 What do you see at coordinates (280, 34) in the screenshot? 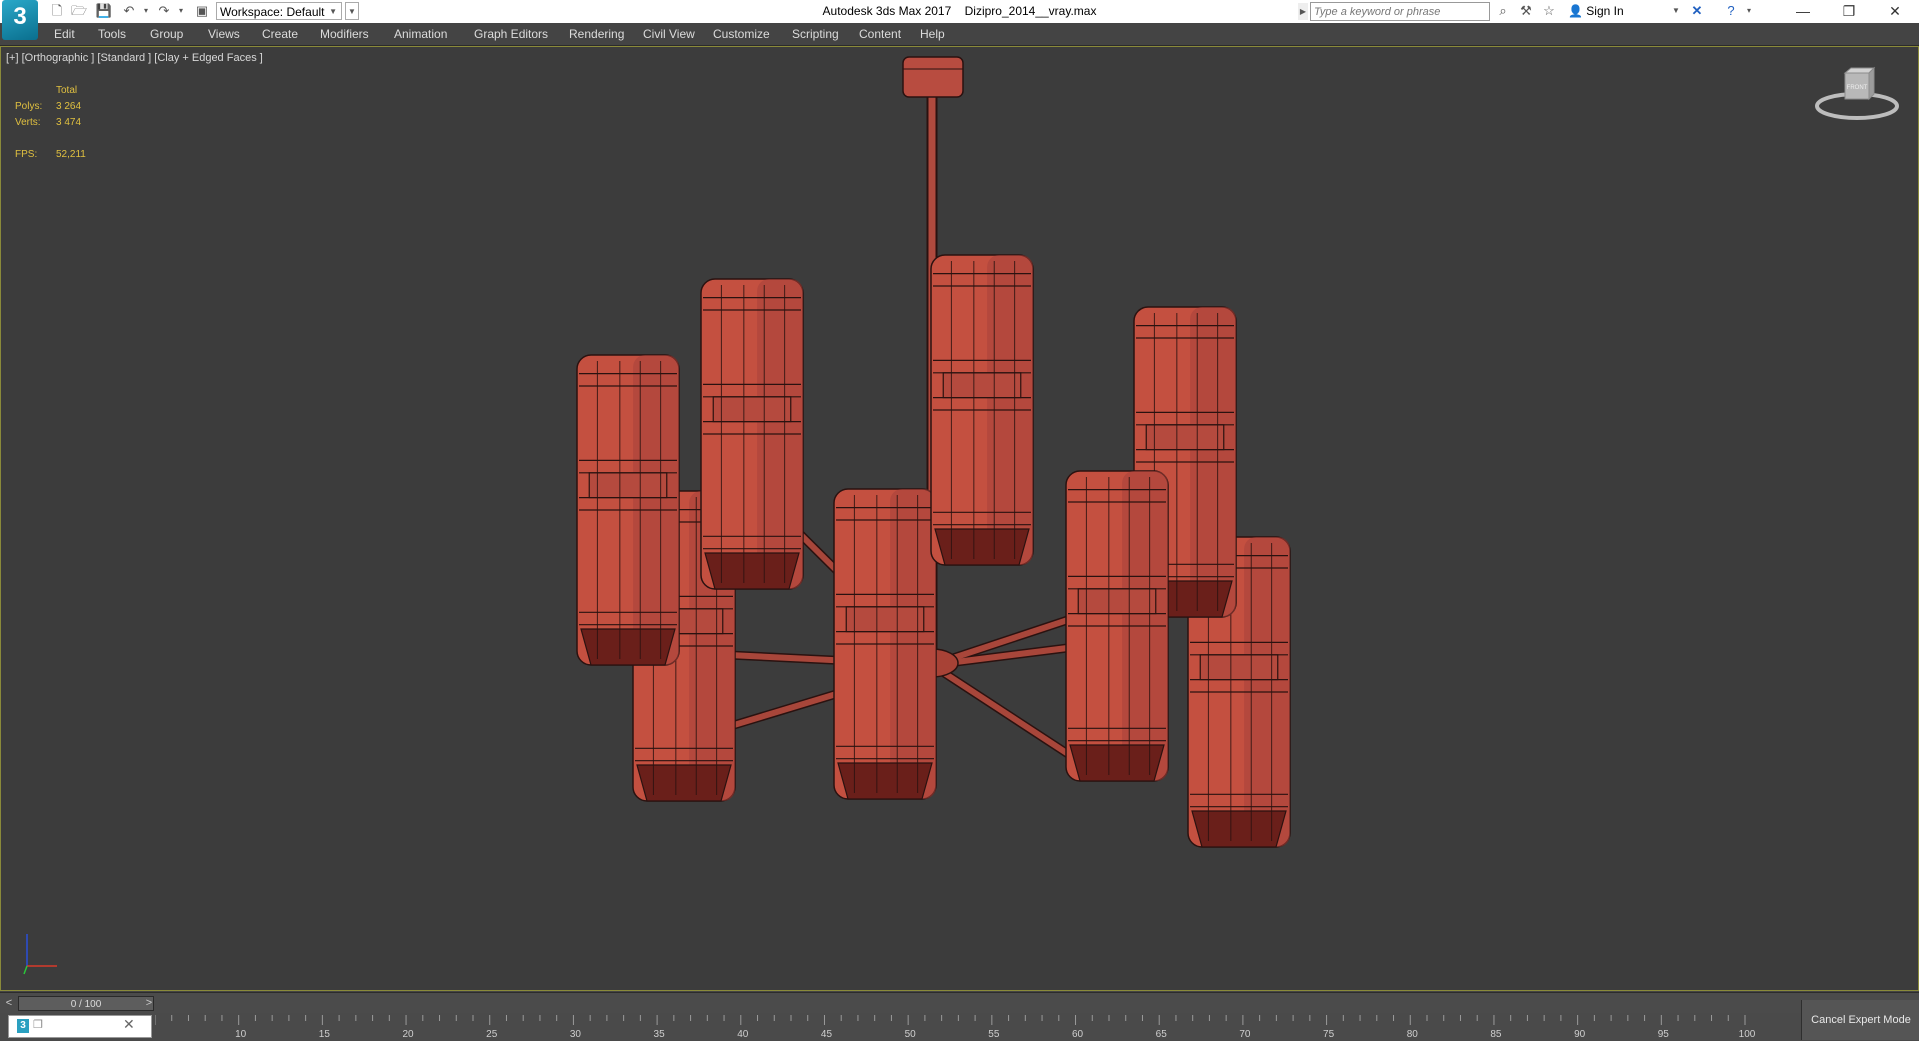
I see `menu-create: Create` at bounding box center [280, 34].